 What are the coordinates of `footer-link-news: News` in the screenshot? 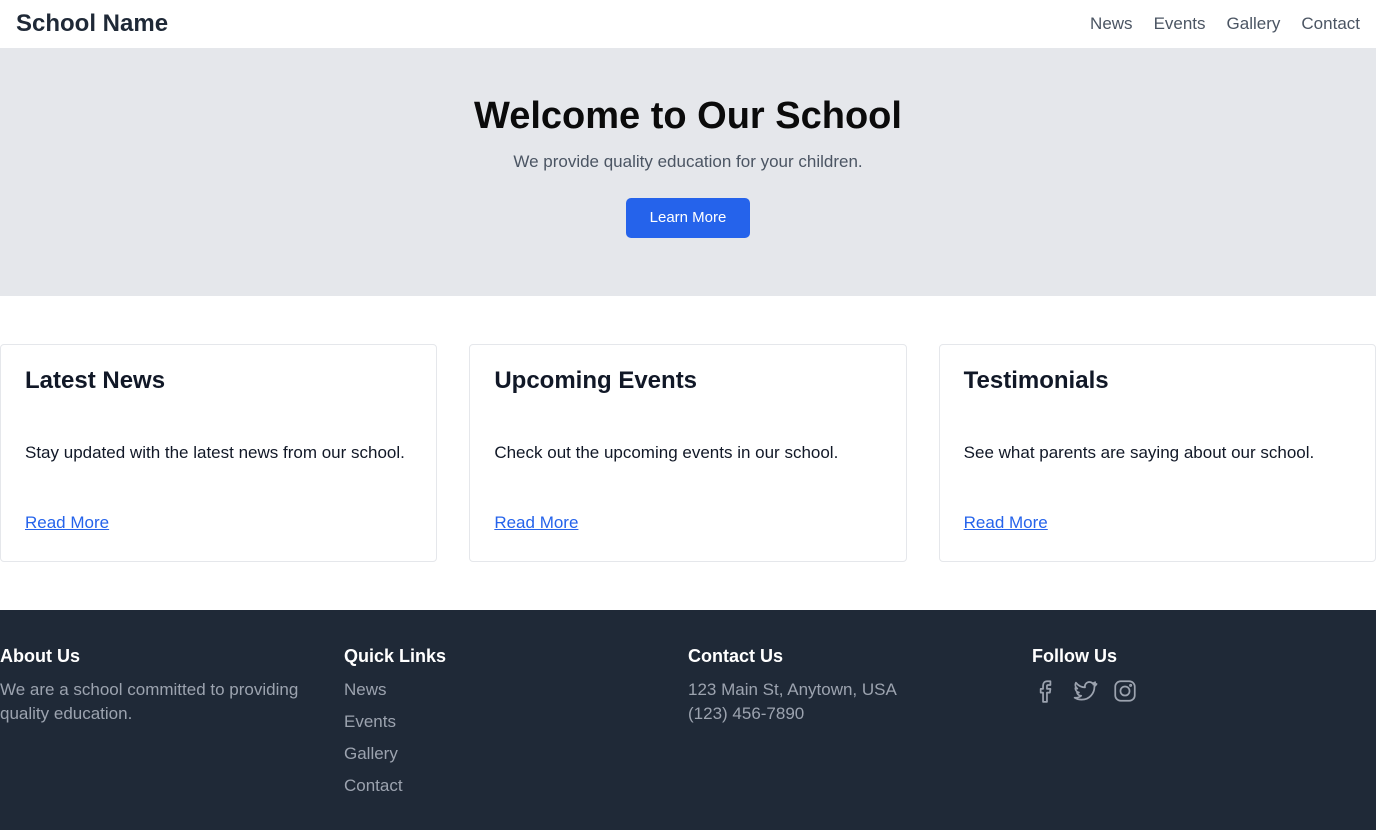 It's located at (516, 690).